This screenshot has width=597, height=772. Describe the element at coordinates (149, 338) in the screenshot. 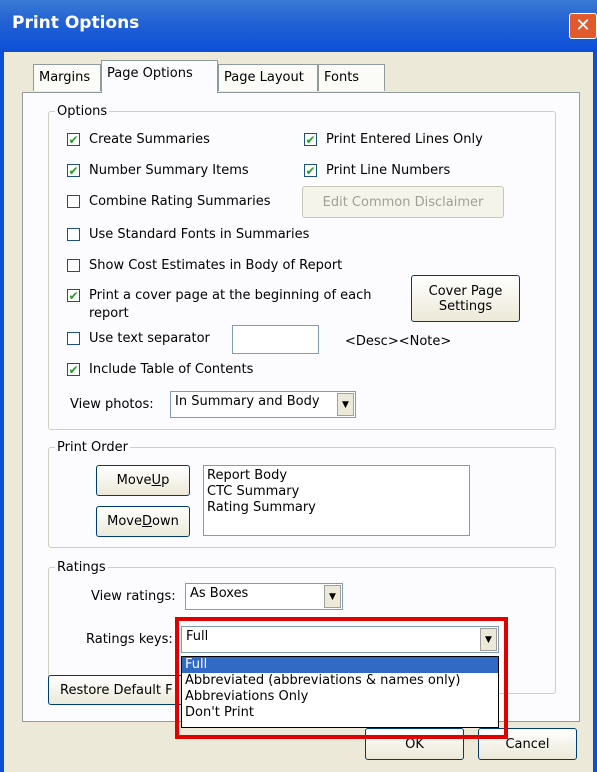

I see `use-text-separator-label: Use text separator` at that location.